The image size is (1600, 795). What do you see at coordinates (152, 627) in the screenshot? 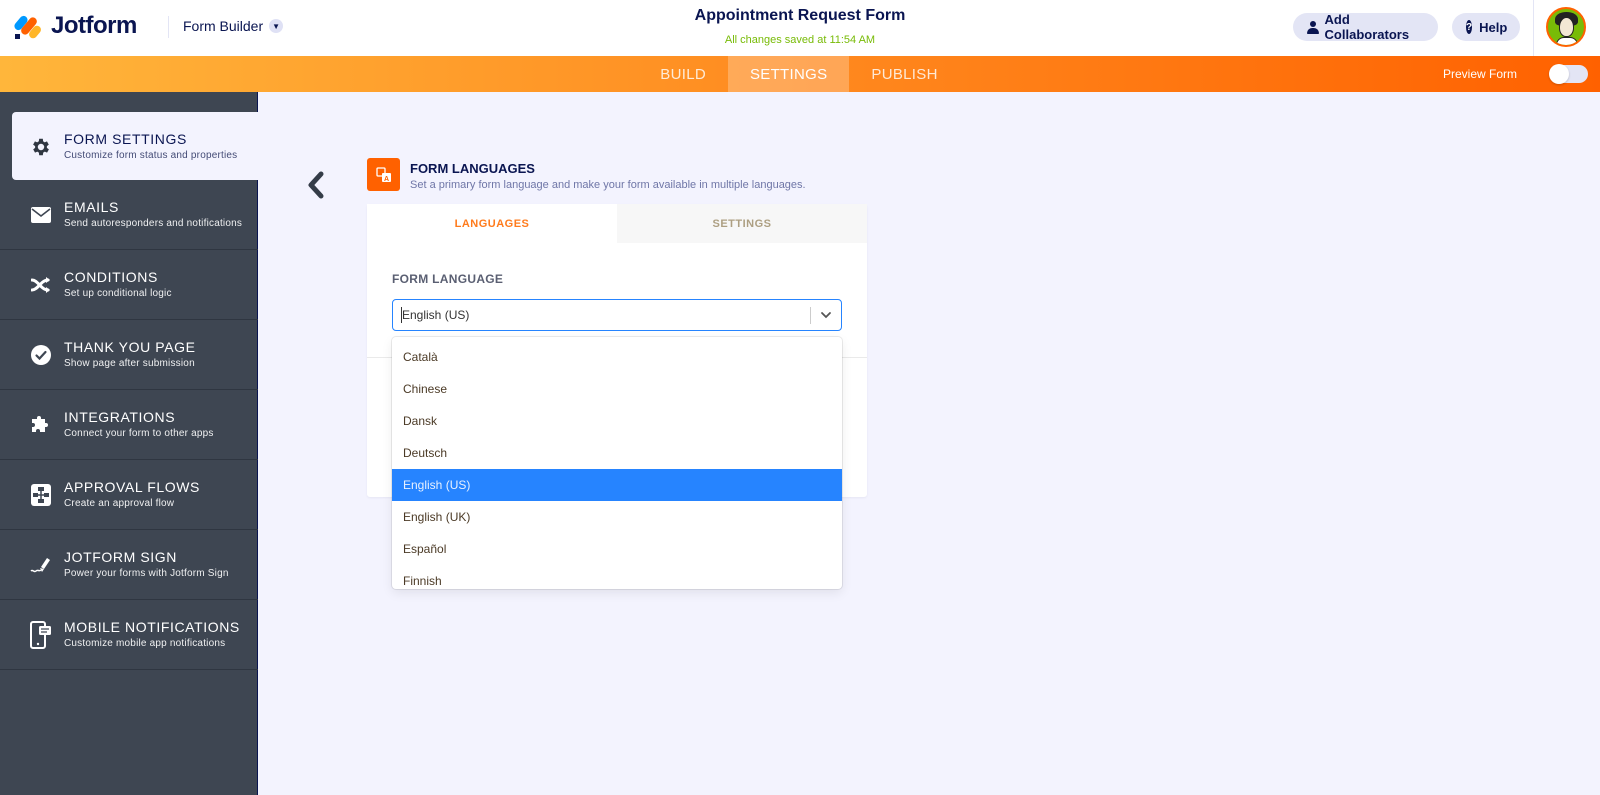
I see `sidebar-item-title: MOBILE NOTIFICATIONS` at bounding box center [152, 627].